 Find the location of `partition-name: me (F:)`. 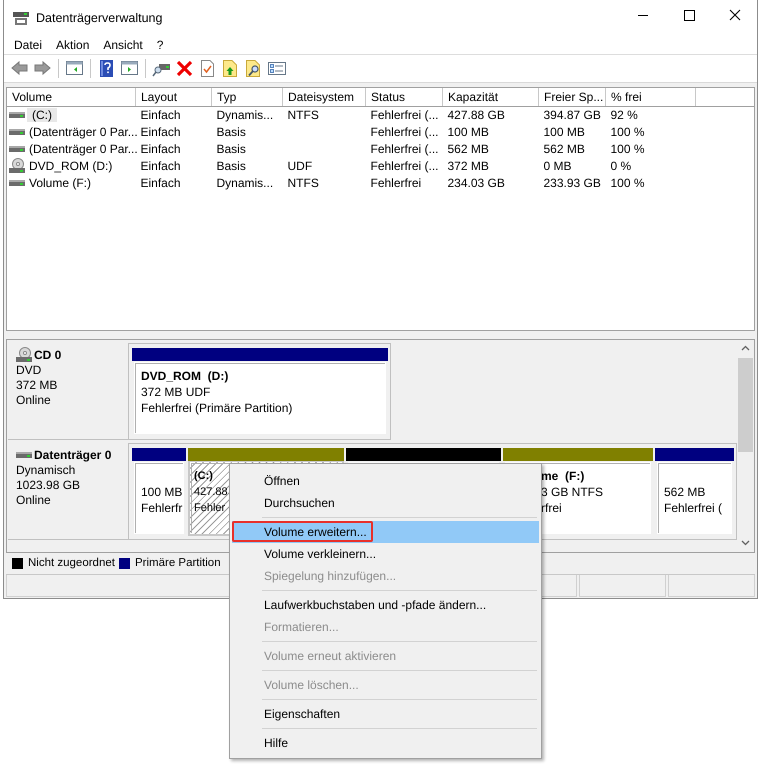

partition-name: me (F:) is located at coordinates (562, 476).